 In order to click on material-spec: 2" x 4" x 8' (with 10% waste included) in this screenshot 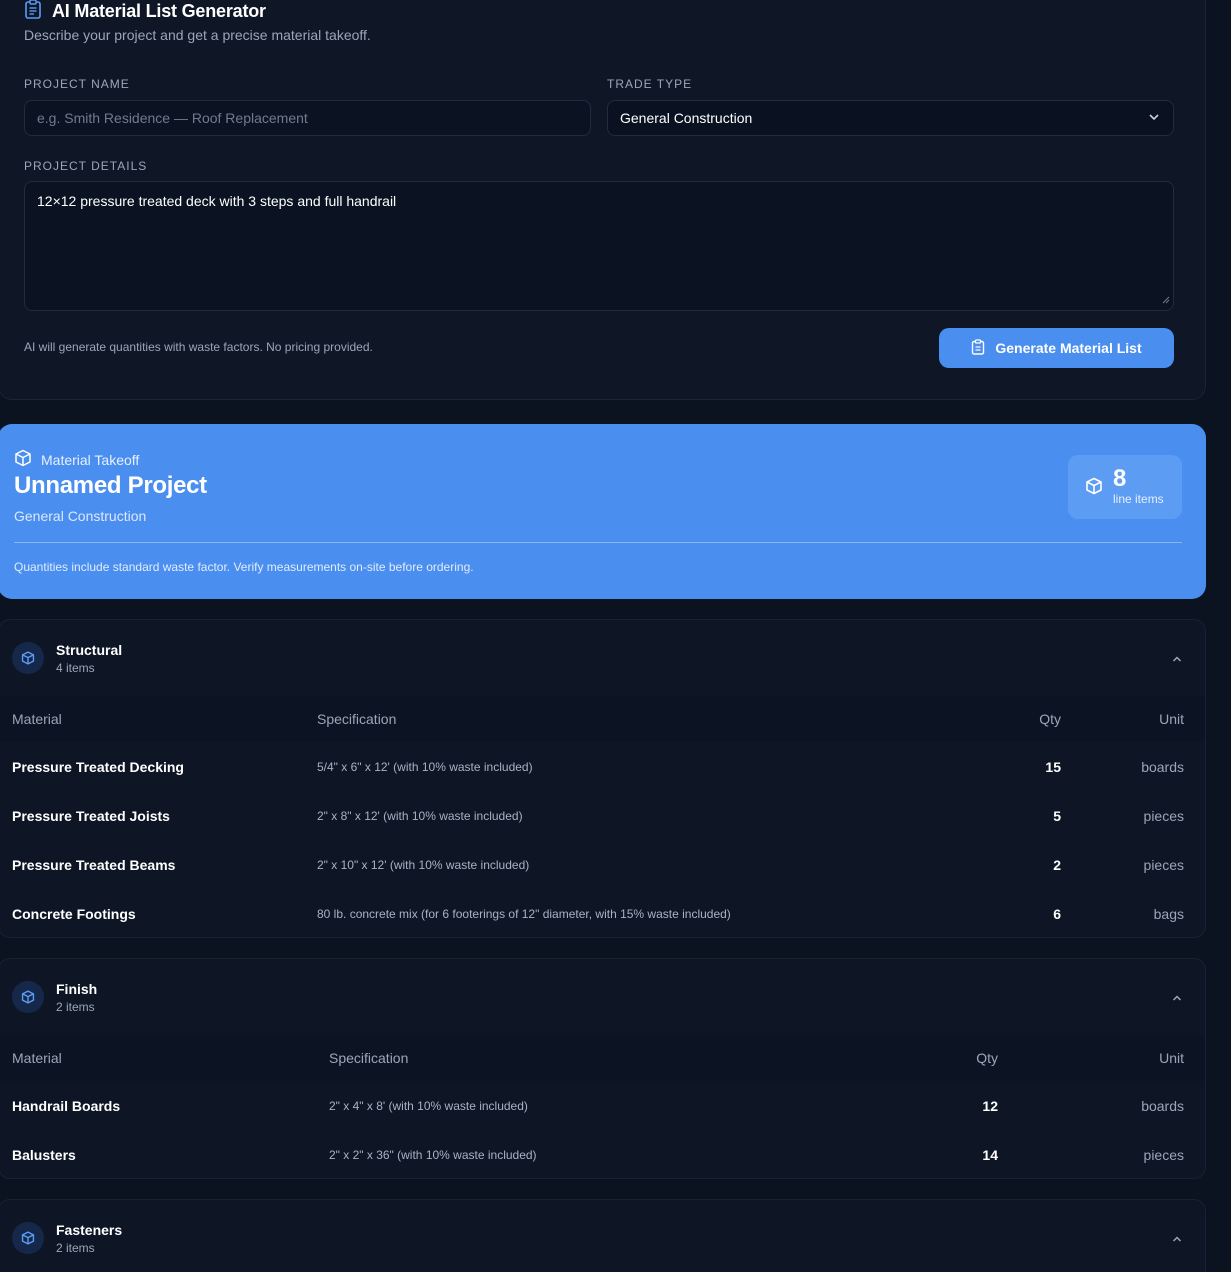, I will do `click(428, 1105)`.